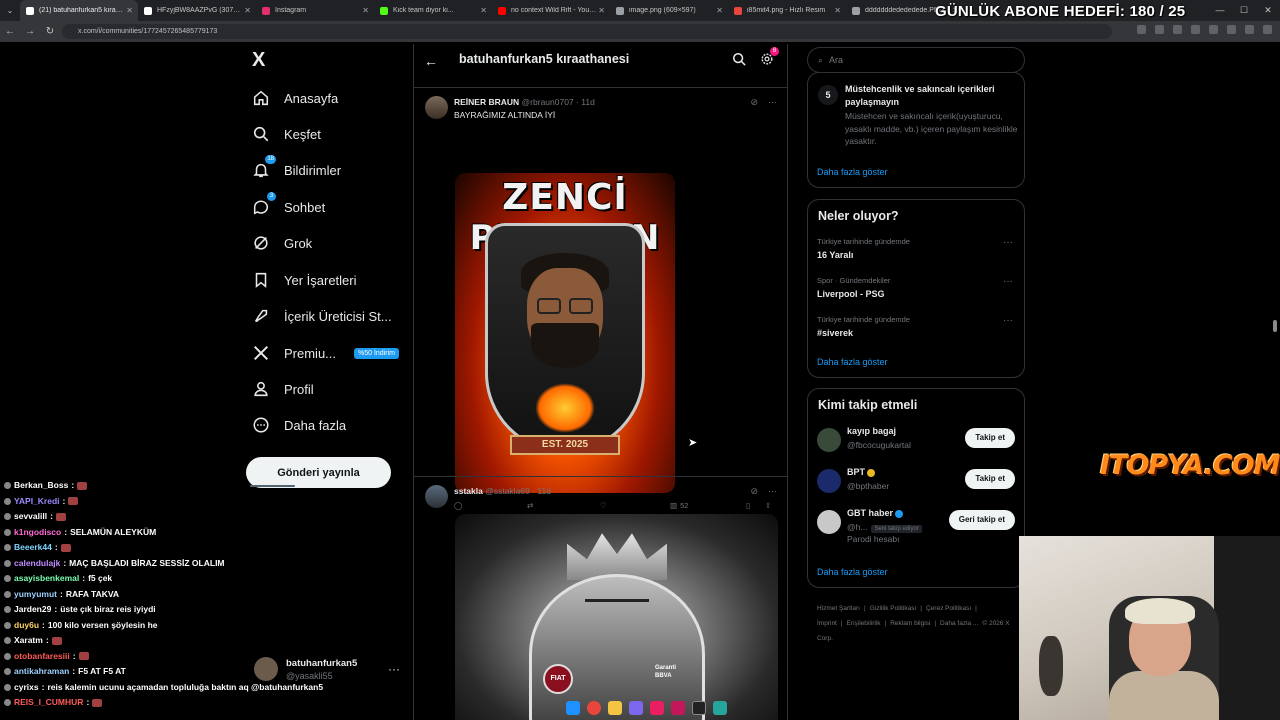 The height and width of the screenshot is (720, 1280). What do you see at coordinates (282, 243) in the screenshot?
I see `nav-item-grok: Grok` at bounding box center [282, 243].